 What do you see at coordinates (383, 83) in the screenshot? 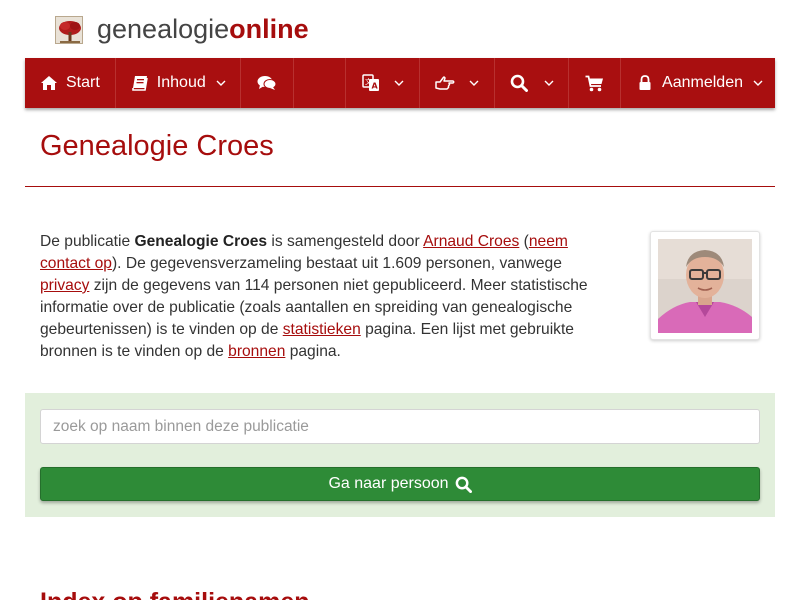
I see `nav-item-language: 文A` at bounding box center [383, 83].